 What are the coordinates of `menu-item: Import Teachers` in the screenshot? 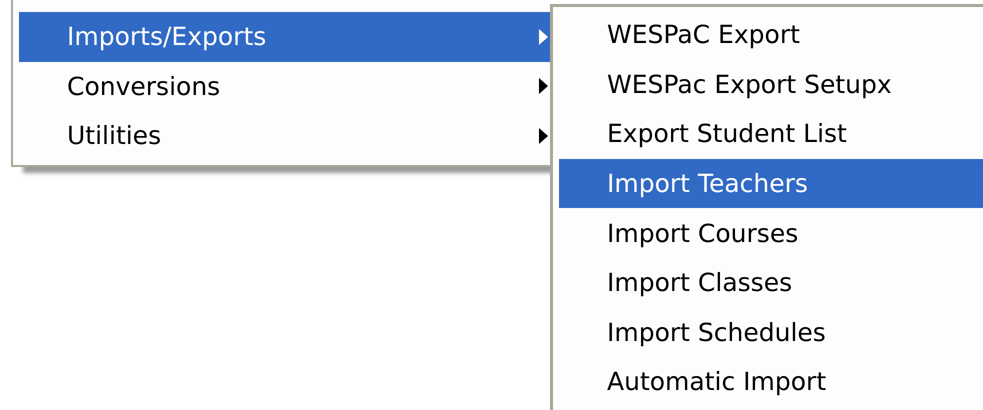 It's located at (771, 183).